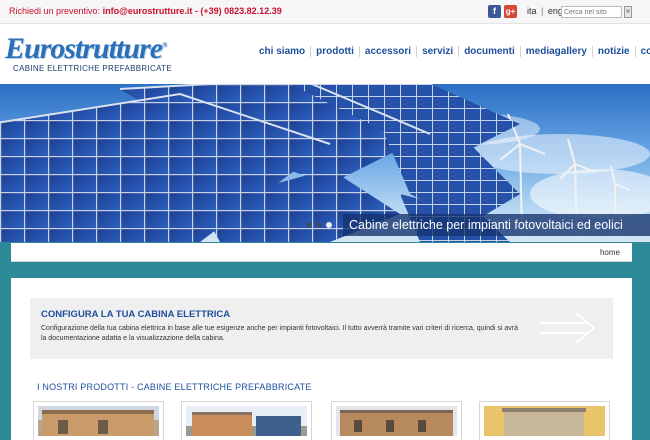  I want to click on breadcrumb: home, so click(321, 252).